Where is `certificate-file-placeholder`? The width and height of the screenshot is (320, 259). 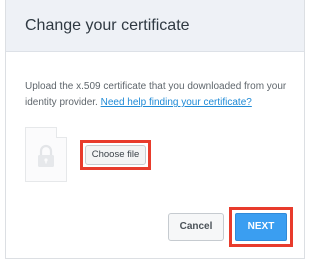
certificate-file-placeholder is located at coordinates (46, 154).